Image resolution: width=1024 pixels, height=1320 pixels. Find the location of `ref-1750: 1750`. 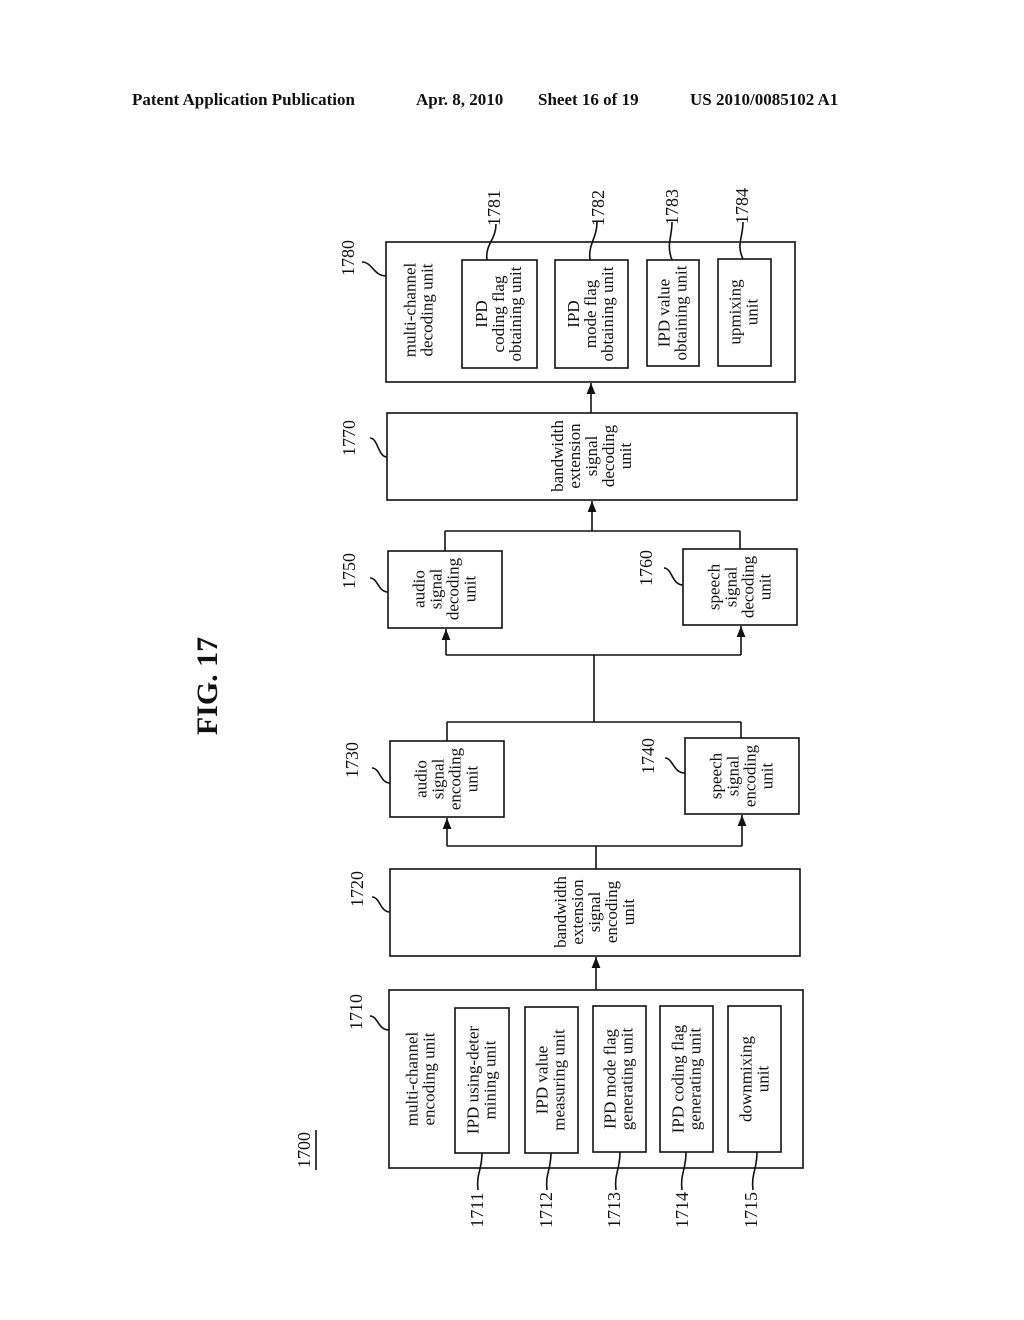

ref-1750: 1750 is located at coordinates (349, 571).